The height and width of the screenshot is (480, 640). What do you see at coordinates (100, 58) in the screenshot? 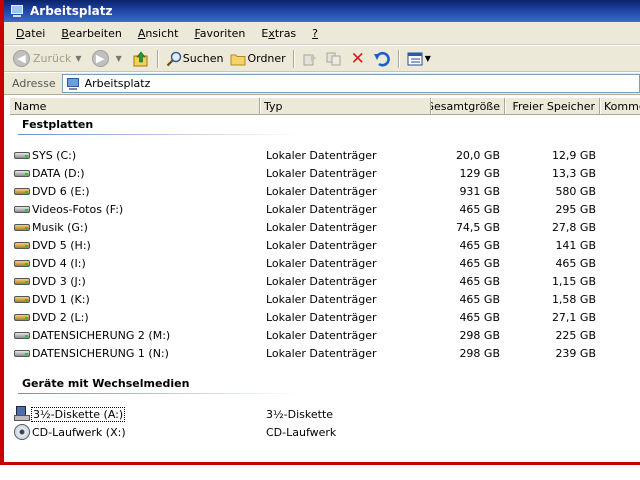
I see `forward-arrow-icon: ▶` at bounding box center [100, 58].